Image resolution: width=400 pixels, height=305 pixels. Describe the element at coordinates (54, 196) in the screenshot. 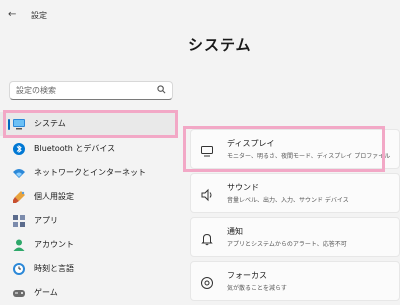

I see `sidebar-item-label: 個人用設定` at that location.